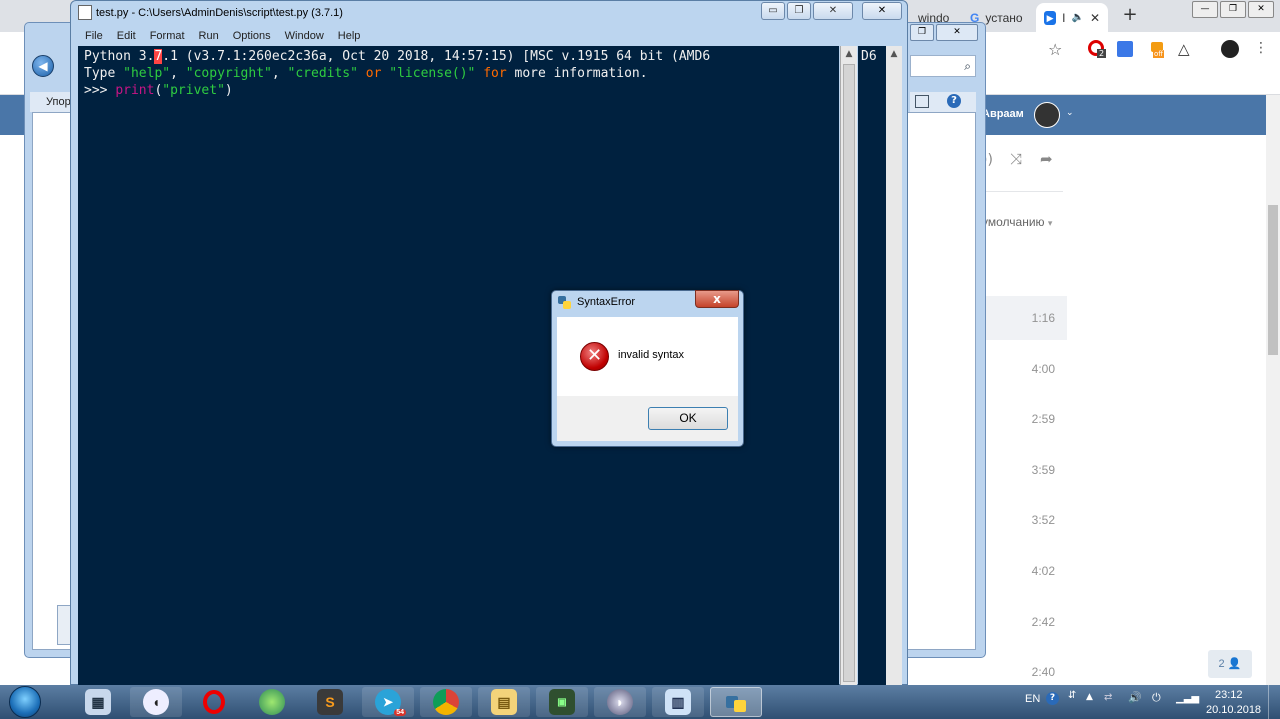 This screenshot has width=1280, height=719. I want to click on track-row: 2:59, so click(1023, 419).